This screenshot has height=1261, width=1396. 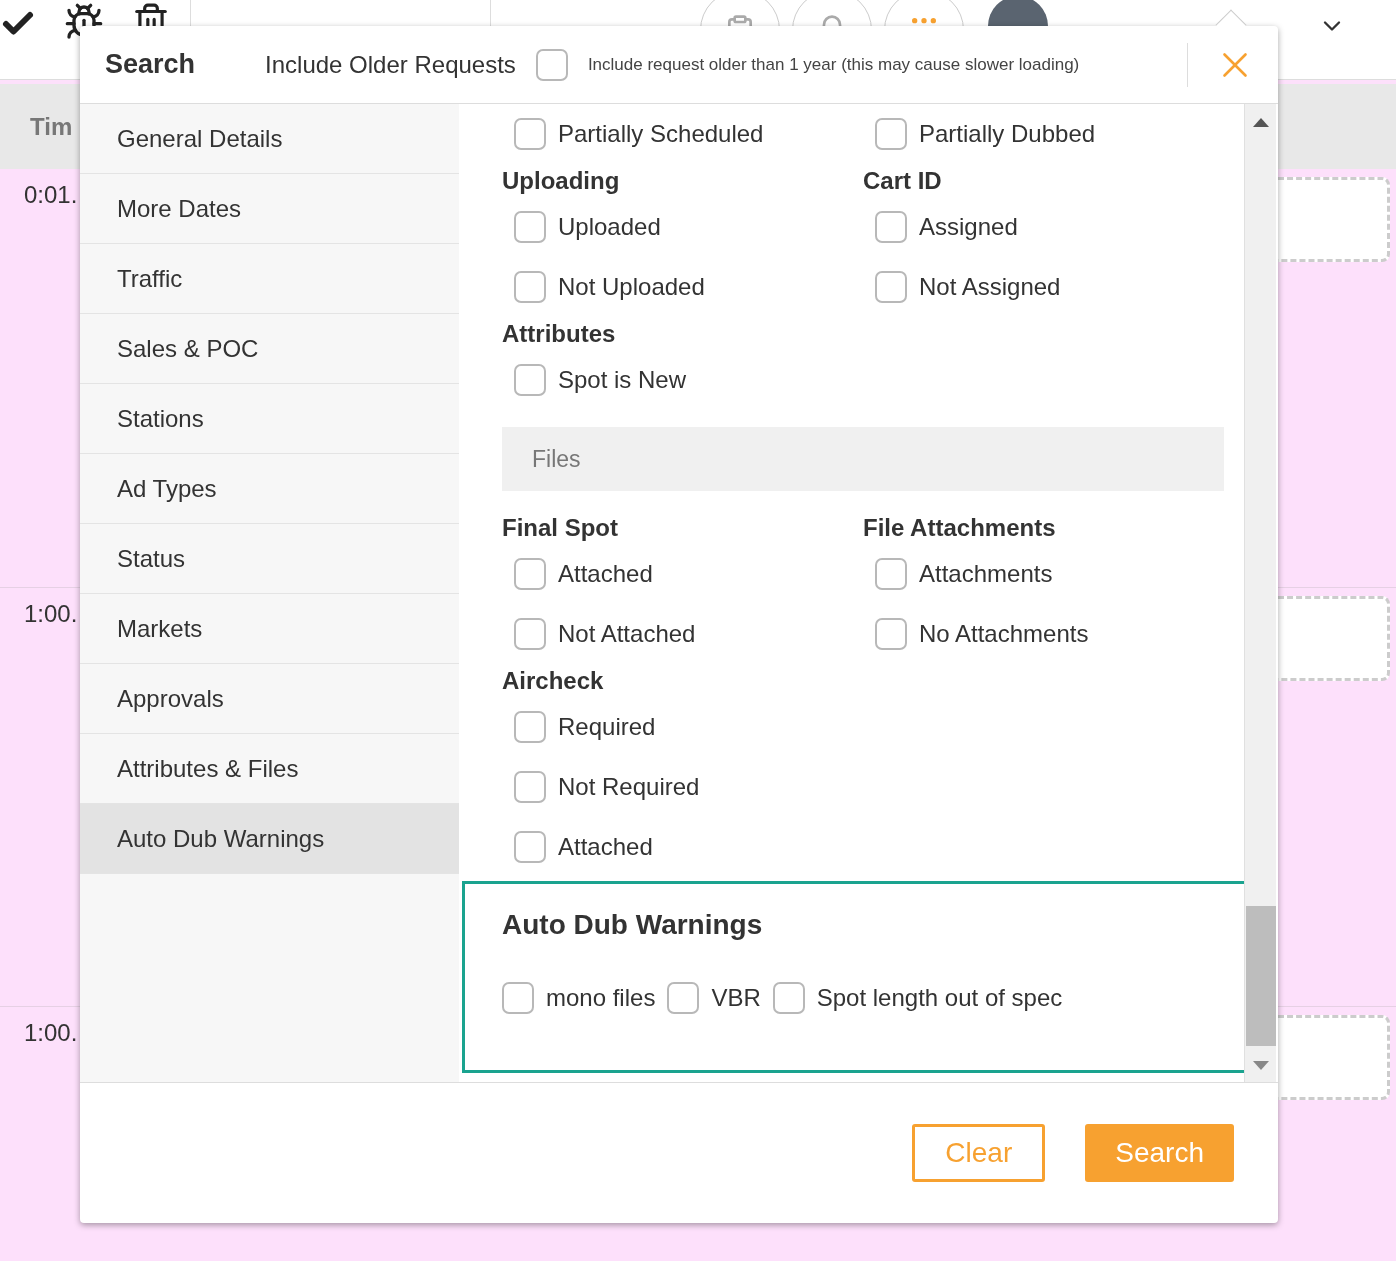 I want to click on sidebar-item: Sales & POC, so click(x=269, y=349).